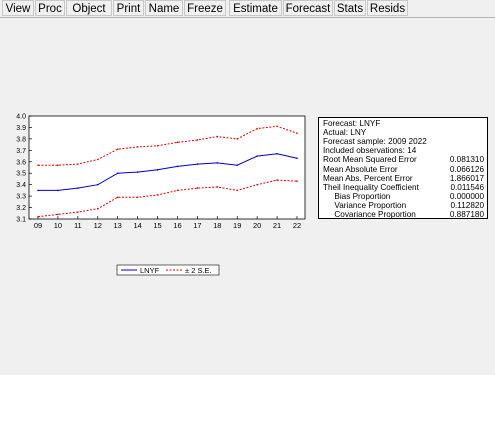 The height and width of the screenshot is (422, 495). Describe the element at coordinates (365, 205) in the screenshot. I see `stat-label: Variance Proportion` at that location.